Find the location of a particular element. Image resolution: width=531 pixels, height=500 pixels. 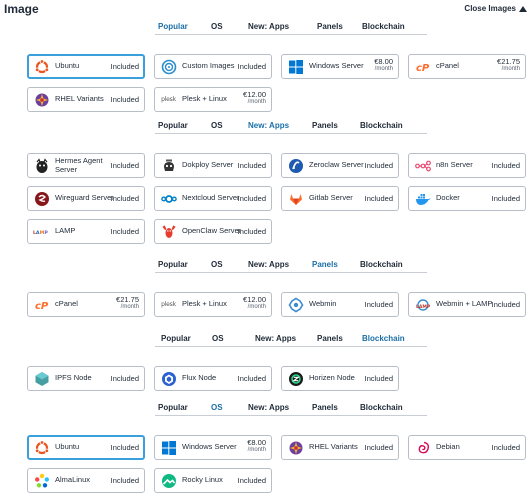

close-images-button: Close Images is located at coordinates (495, 8).